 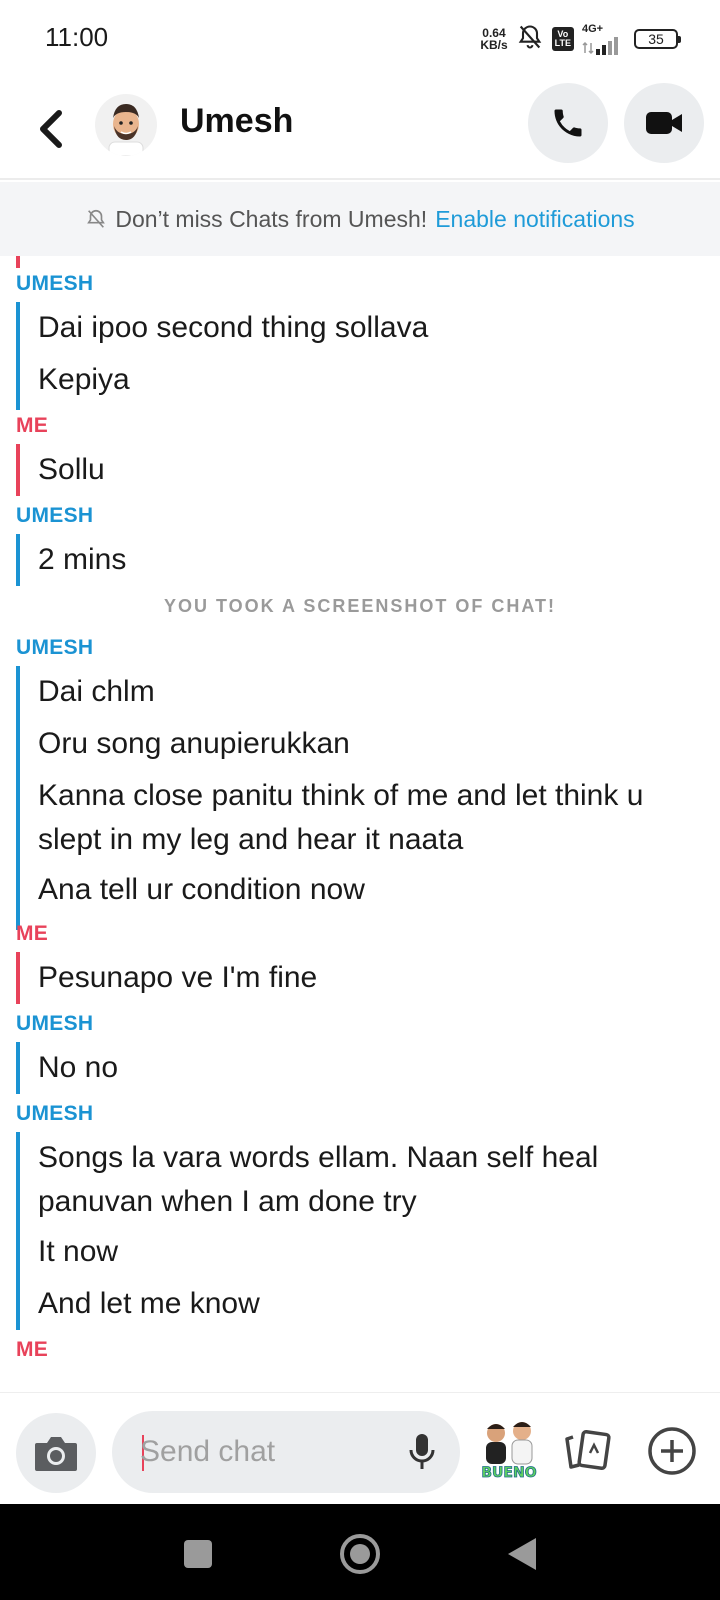 I want to click on chat-input, so click(x=286, y=1452).